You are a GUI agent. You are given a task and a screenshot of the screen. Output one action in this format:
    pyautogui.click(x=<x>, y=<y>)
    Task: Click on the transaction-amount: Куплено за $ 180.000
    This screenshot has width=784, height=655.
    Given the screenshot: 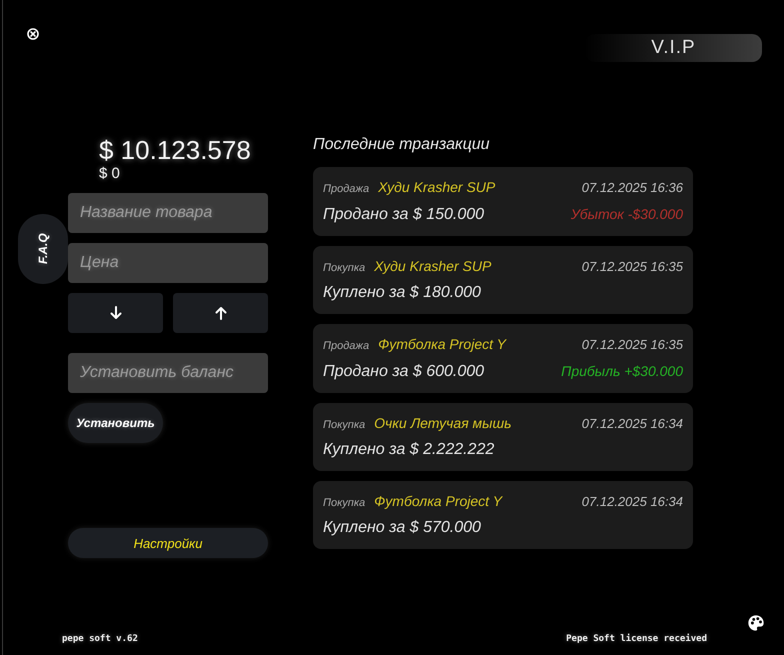 What is the action you would take?
    pyautogui.click(x=402, y=293)
    